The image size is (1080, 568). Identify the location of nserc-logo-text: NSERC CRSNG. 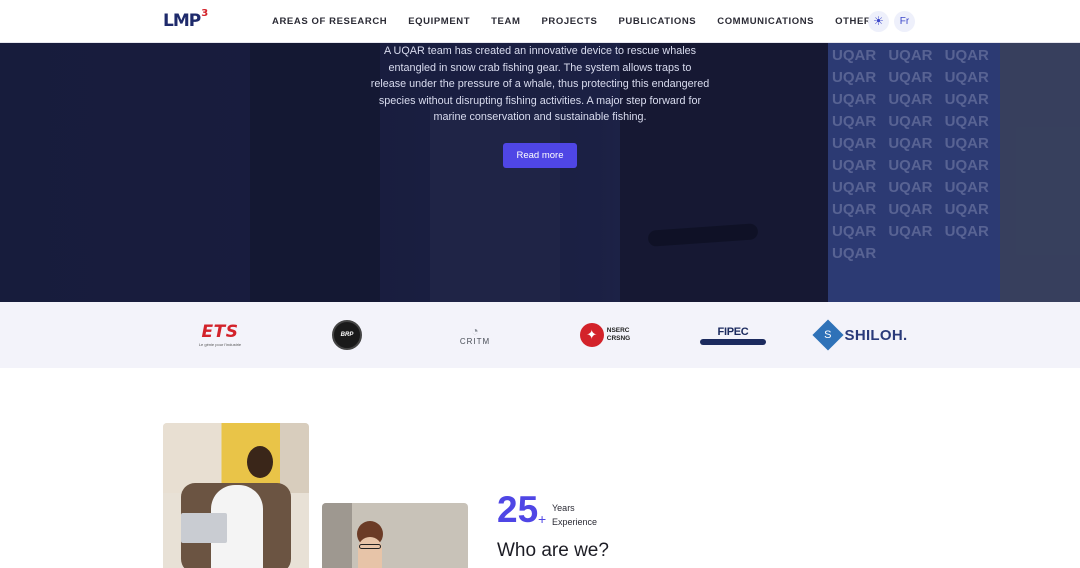
(618, 335).